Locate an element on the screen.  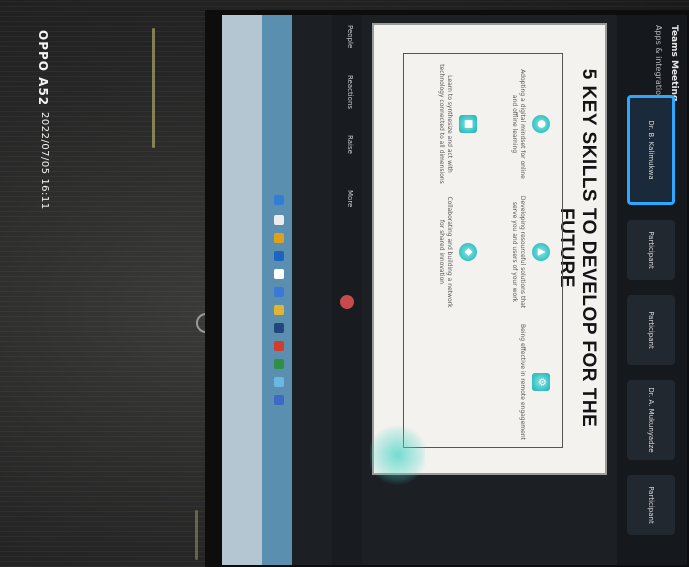
edge-browser-icon is located at coordinates (279, 256).